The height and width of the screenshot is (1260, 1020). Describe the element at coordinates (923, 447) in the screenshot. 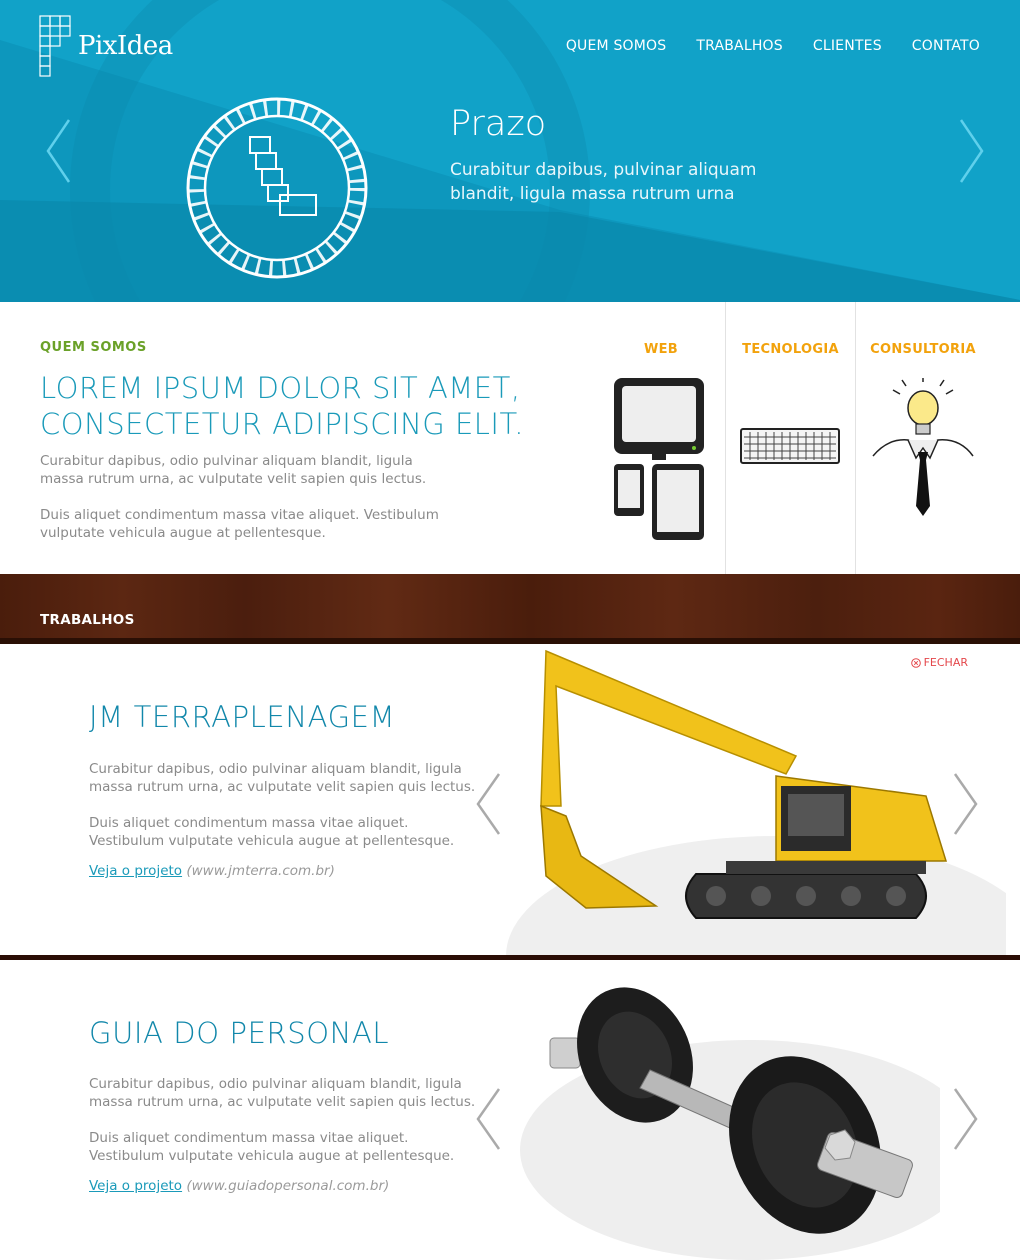

I see `lightbulb-tie-icon` at that location.